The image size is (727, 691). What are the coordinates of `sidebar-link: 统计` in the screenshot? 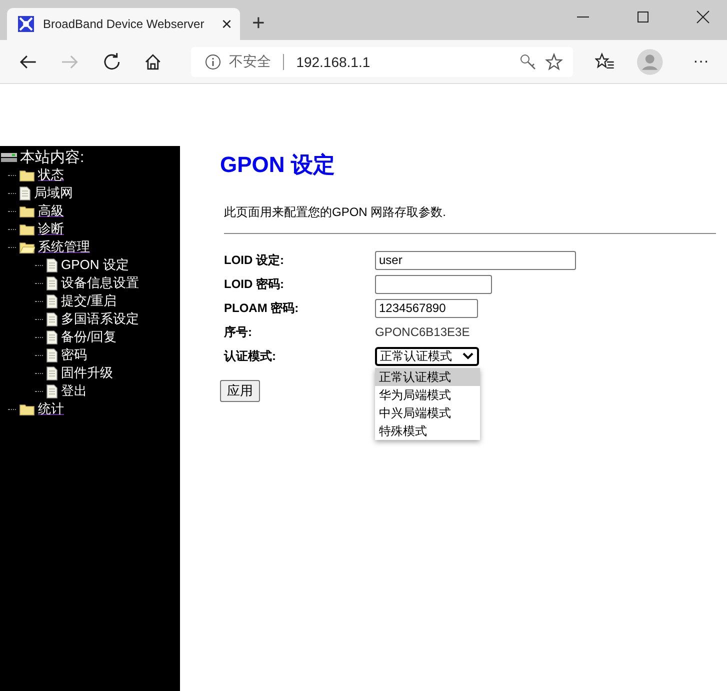 It's located at (51, 409).